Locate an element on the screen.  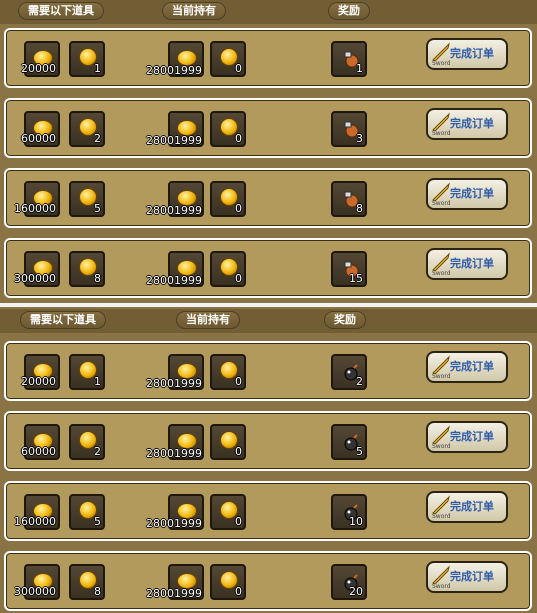
reward-slot: 5 is located at coordinates (349, 442).